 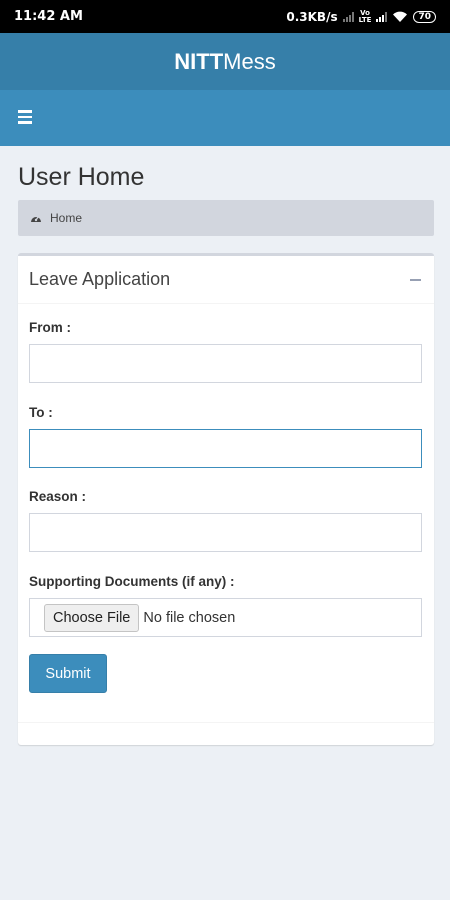 I want to click on status-icons: 0.3KB/s Vo LTE 70, so click(x=361, y=16).